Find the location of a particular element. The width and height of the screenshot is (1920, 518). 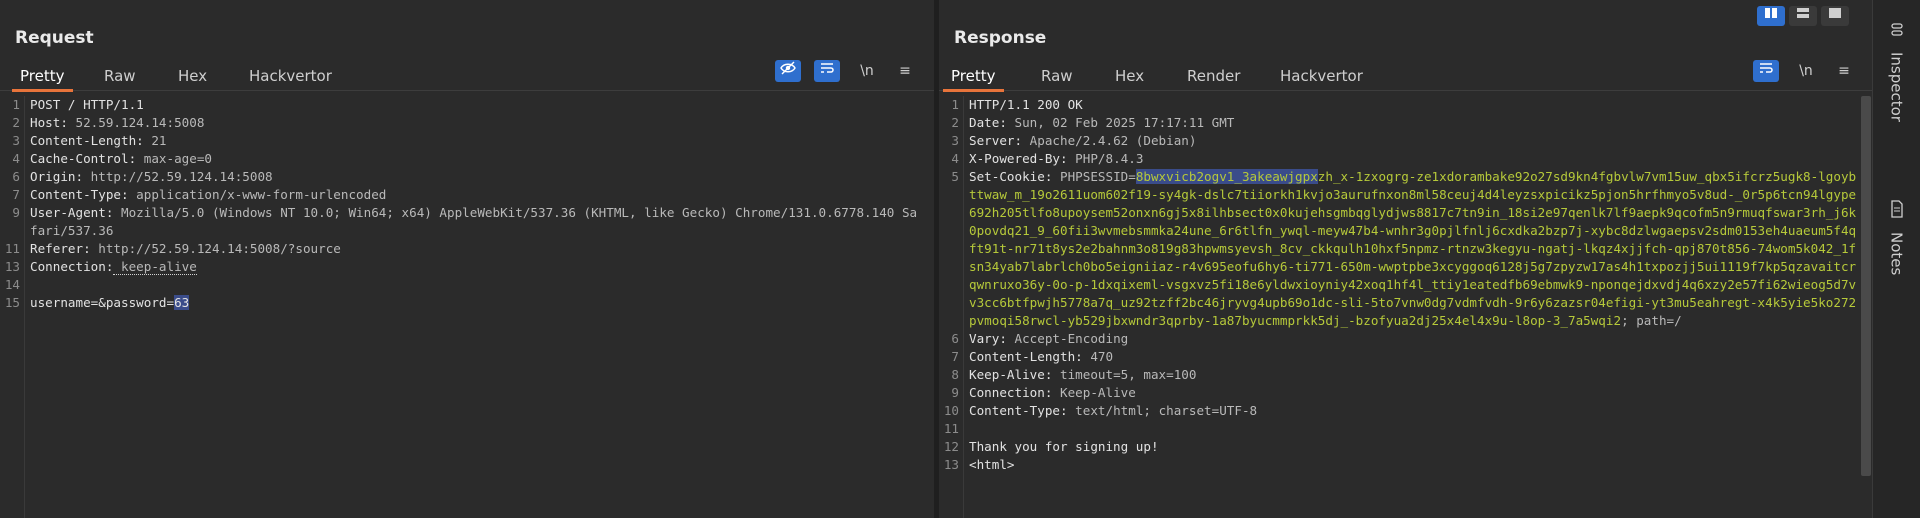

code-line: 11 is located at coordinates (1399, 429).